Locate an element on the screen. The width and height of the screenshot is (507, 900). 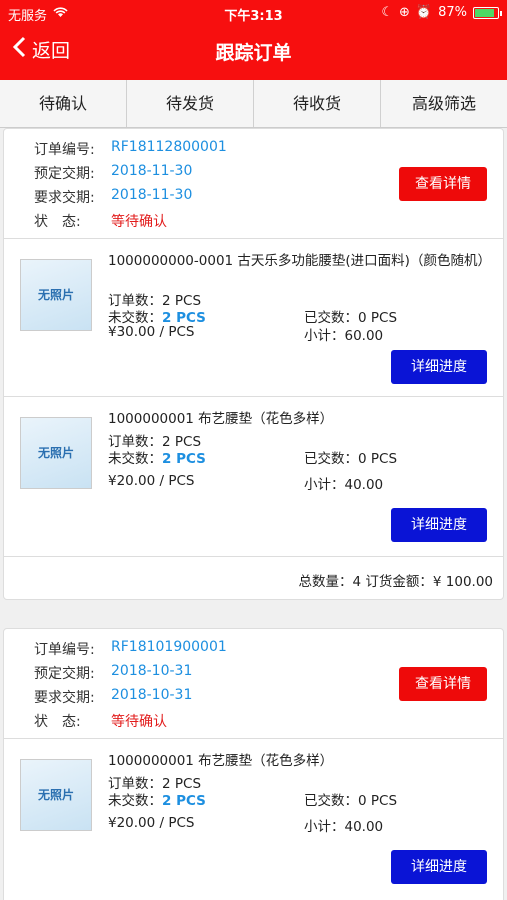
tab-pending-confirm: 待确认 is located at coordinates (63, 103).